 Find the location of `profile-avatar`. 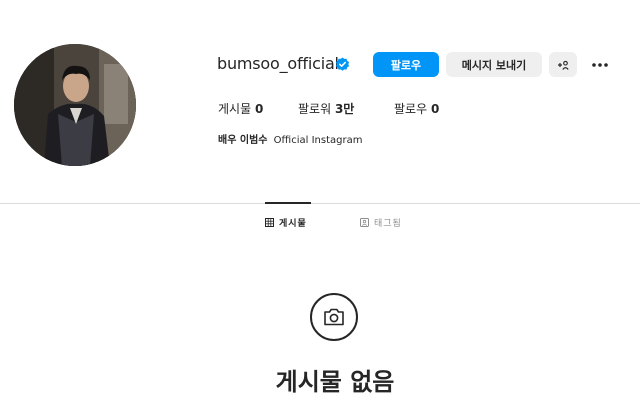

profile-avatar is located at coordinates (75, 105).